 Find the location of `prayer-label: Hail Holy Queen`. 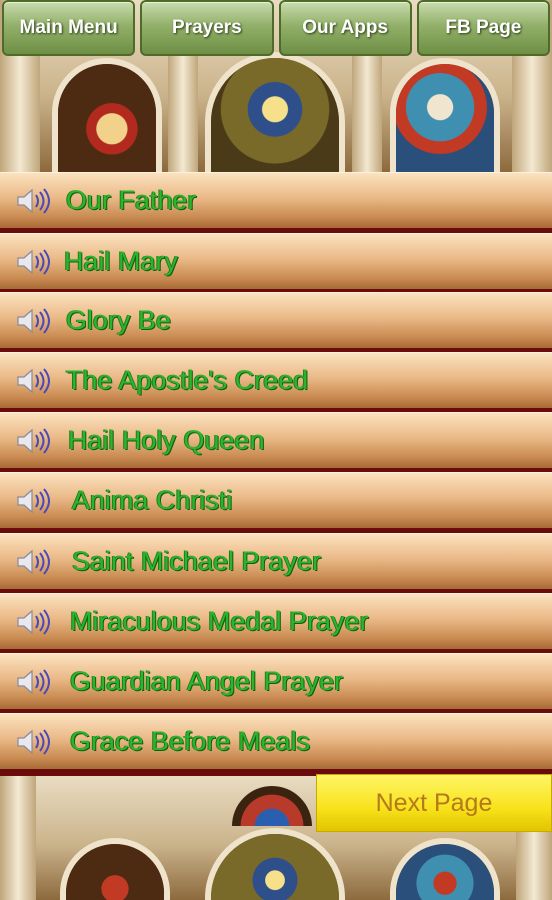

prayer-label: Hail Holy Queen is located at coordinates (166, 440).